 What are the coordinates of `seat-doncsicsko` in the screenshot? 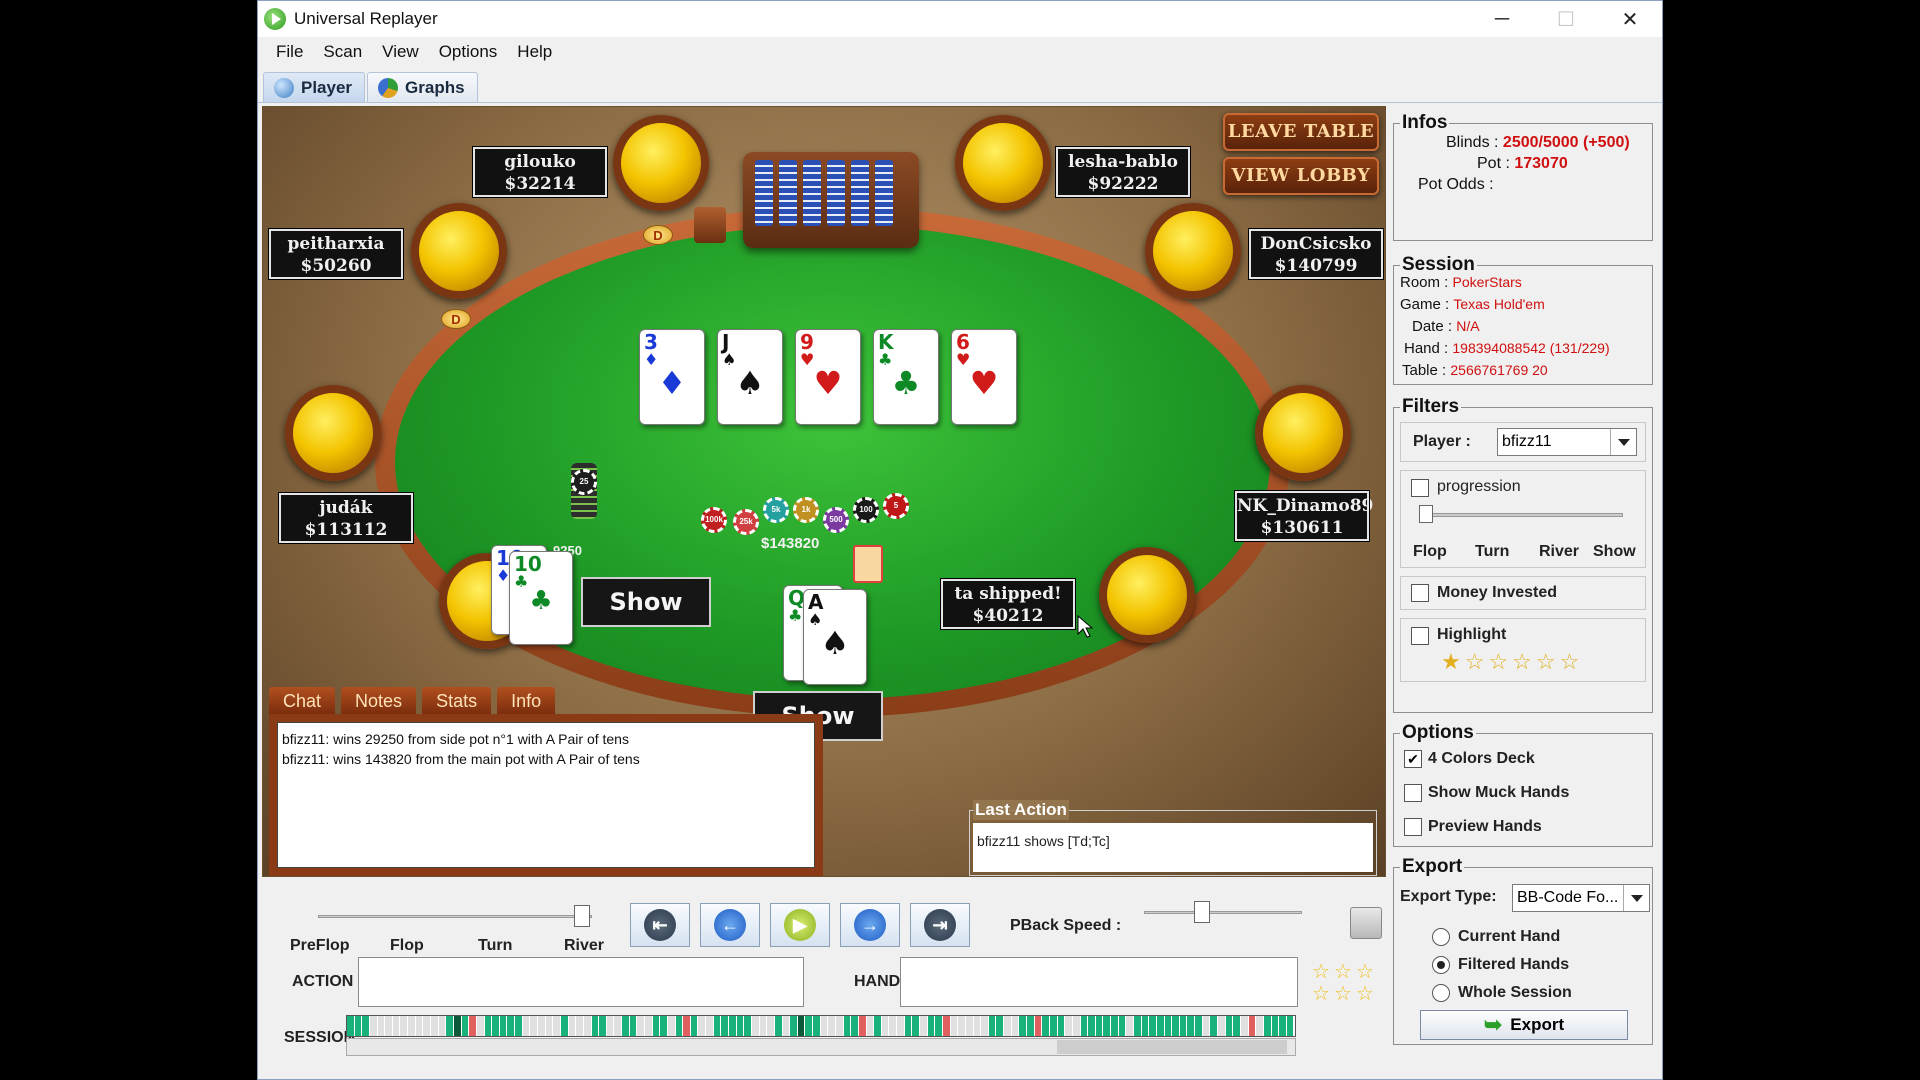 It's located at (1193, 251).